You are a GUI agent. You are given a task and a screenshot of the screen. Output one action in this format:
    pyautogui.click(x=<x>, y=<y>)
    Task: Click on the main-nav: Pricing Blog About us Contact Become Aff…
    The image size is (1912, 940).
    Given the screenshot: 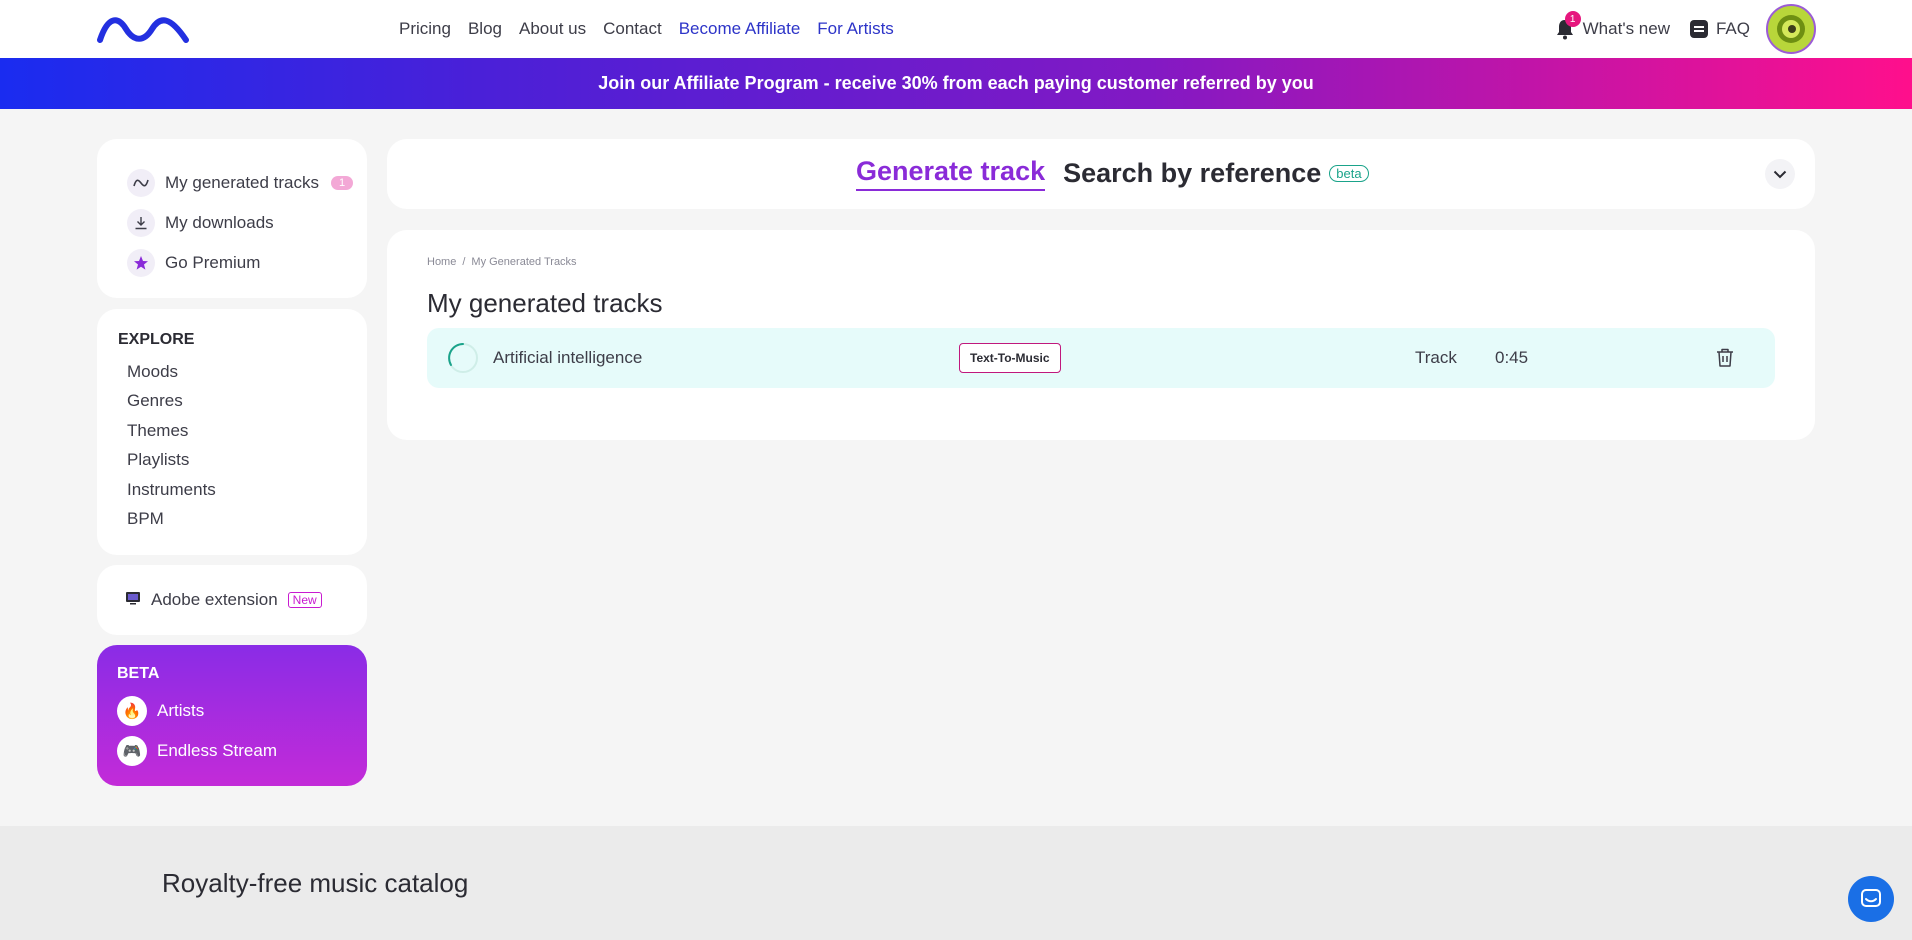 What is the action you would take?
    pyautogui.click(x=646, y=29)
    